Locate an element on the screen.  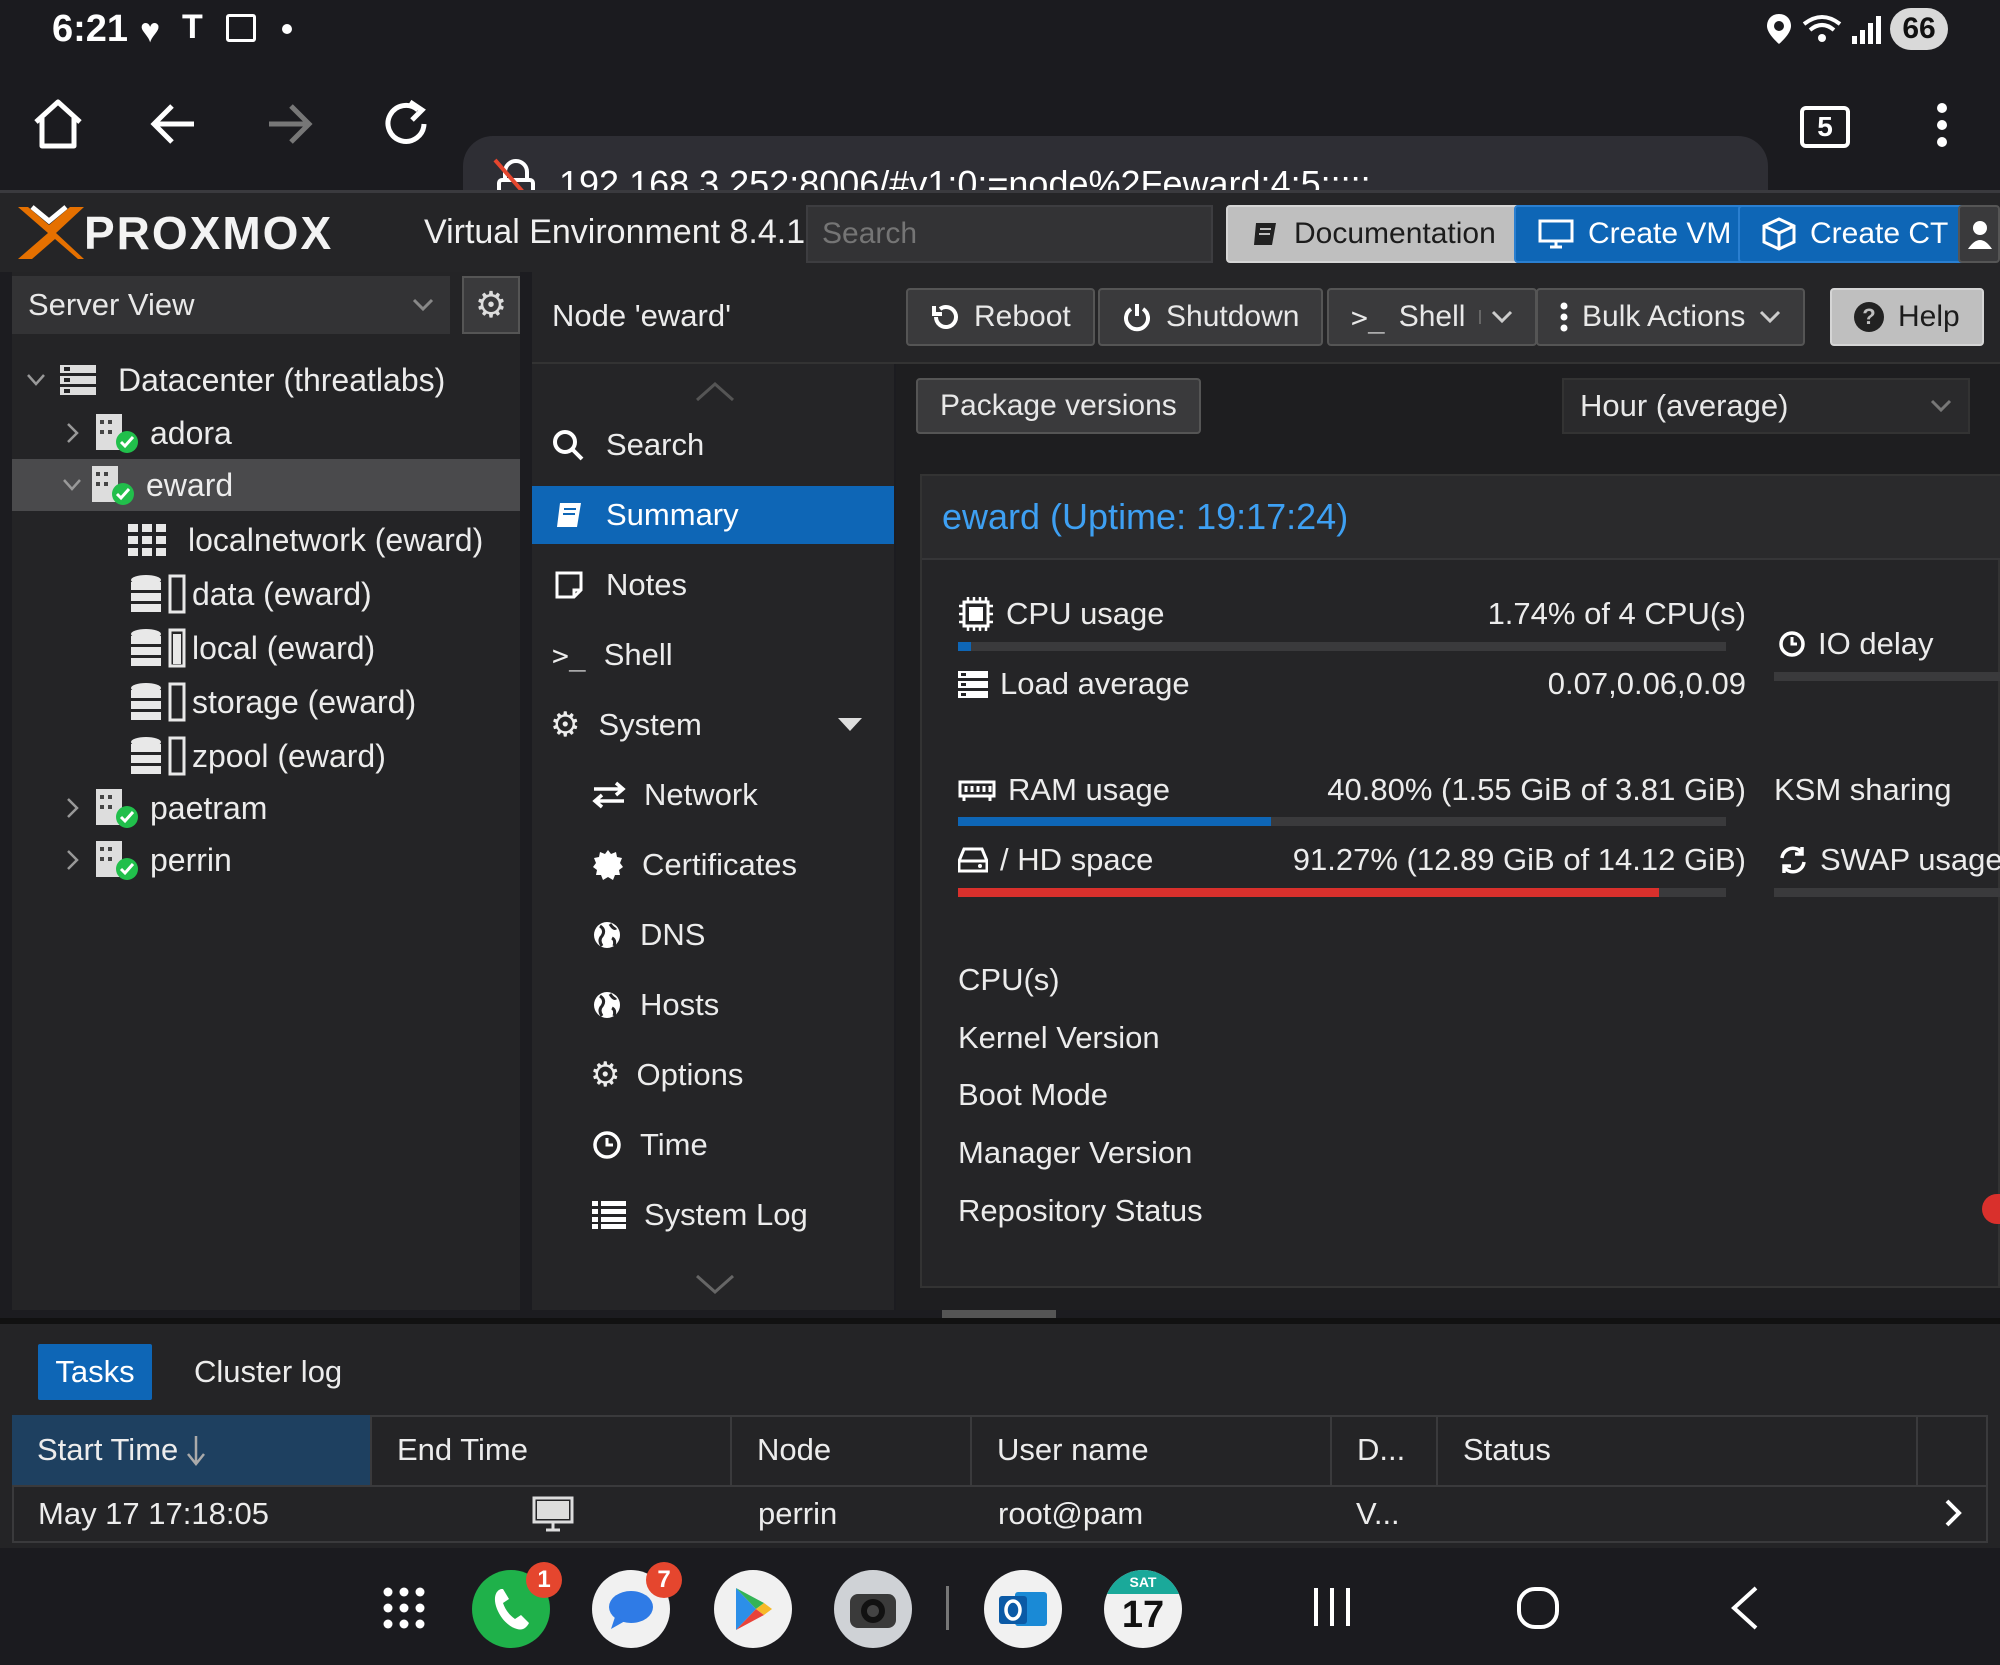
create-ct-button: Create CT is located at coordinates (1855, 234).